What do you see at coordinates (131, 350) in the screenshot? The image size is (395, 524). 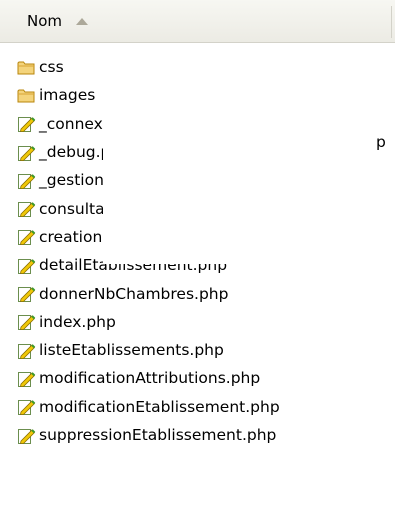 I see `file-name: listeEtablissements.php` at bounding box center [131, 350].